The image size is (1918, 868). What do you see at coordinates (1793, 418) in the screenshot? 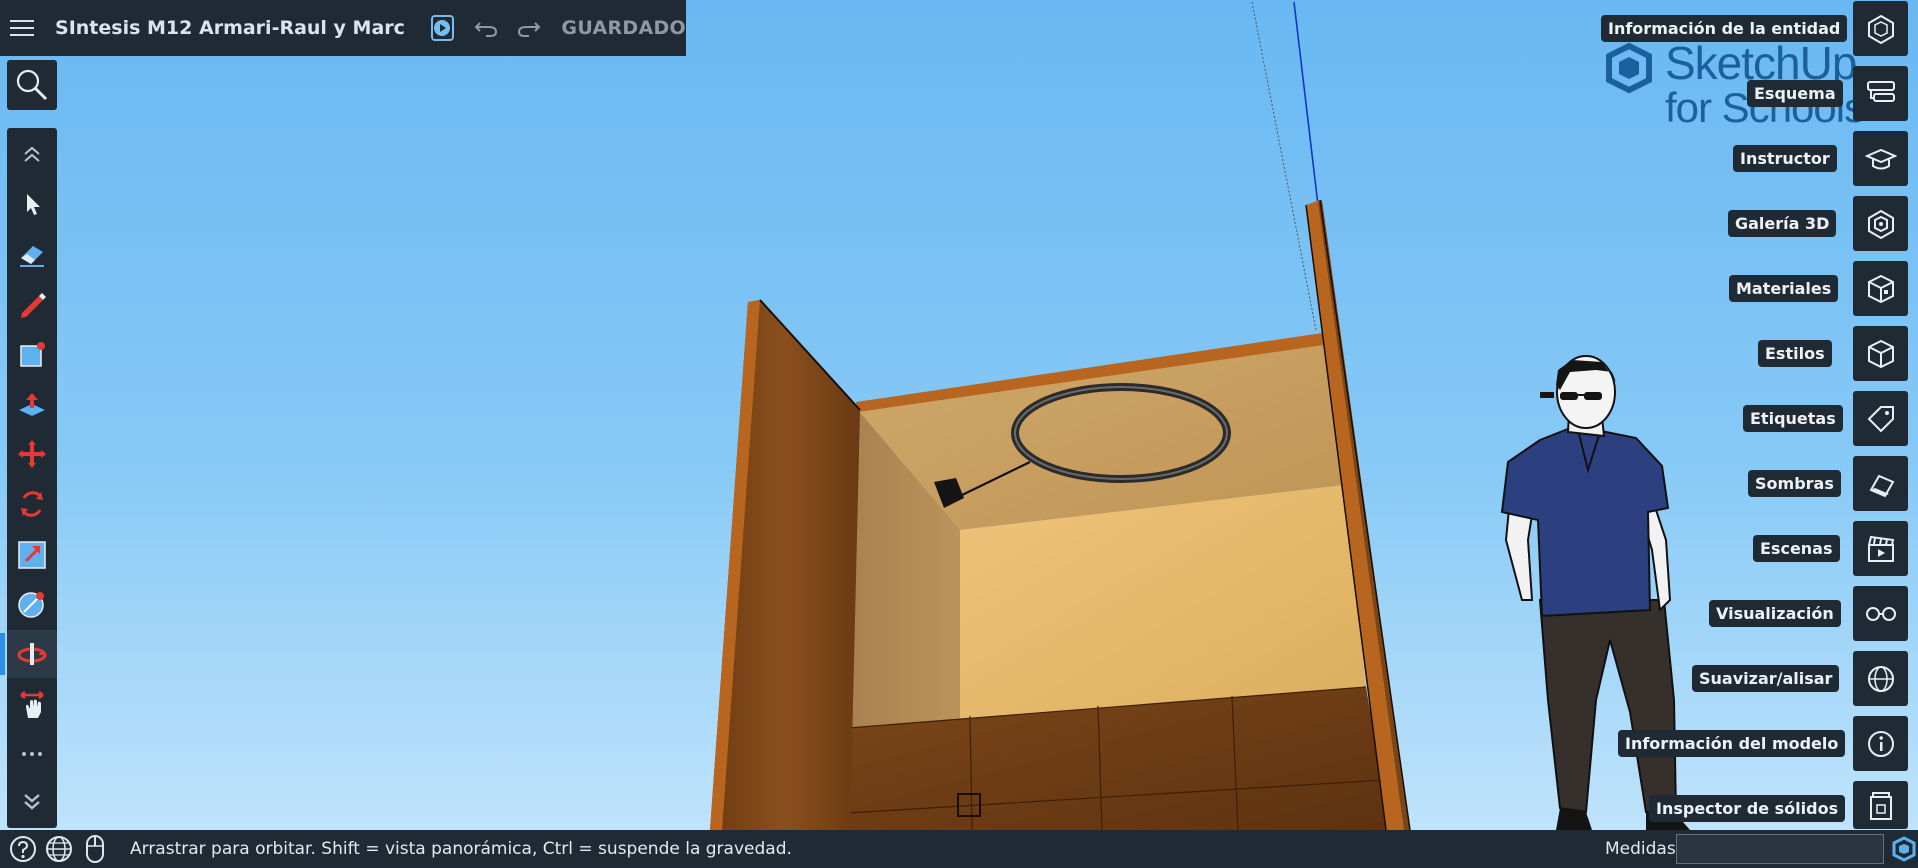
I see `panel-label-tags: Etiquetas` at bounding box center [1793, 418].